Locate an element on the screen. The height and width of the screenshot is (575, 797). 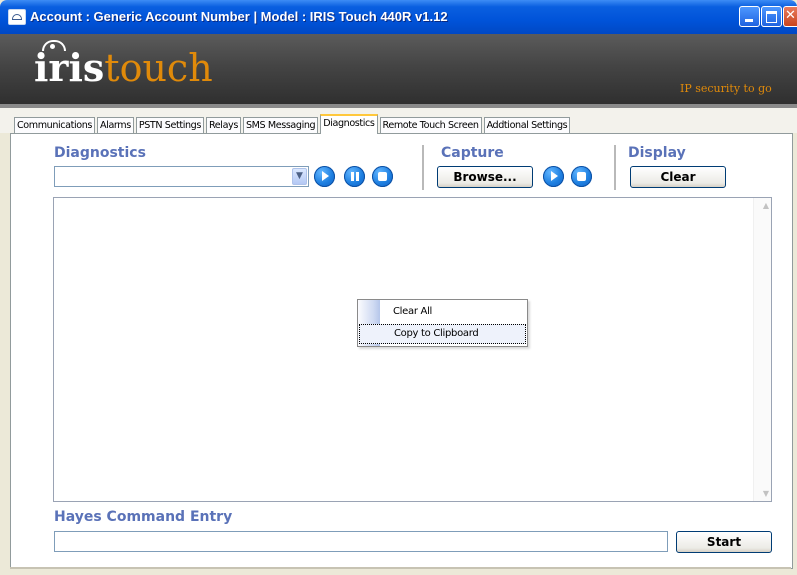
app-icon is located at coordinates (17, 17).